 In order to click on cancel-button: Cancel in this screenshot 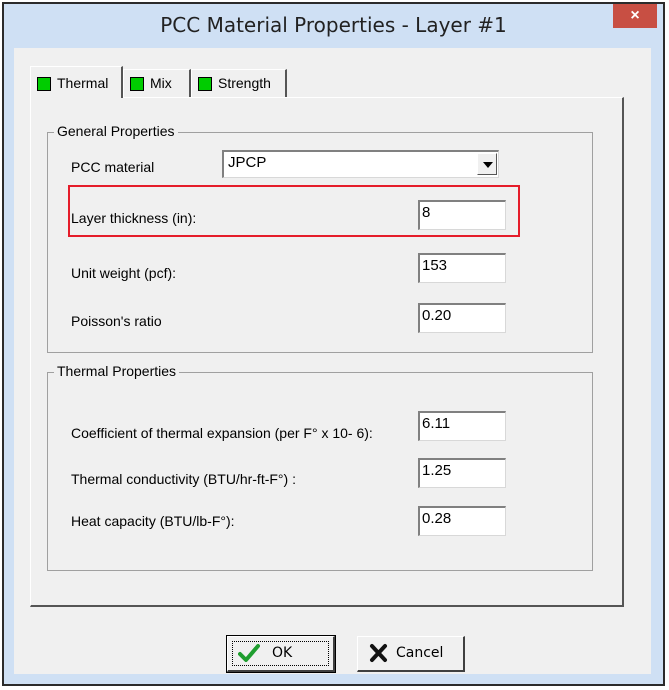, I will do `click(411, 654)`.